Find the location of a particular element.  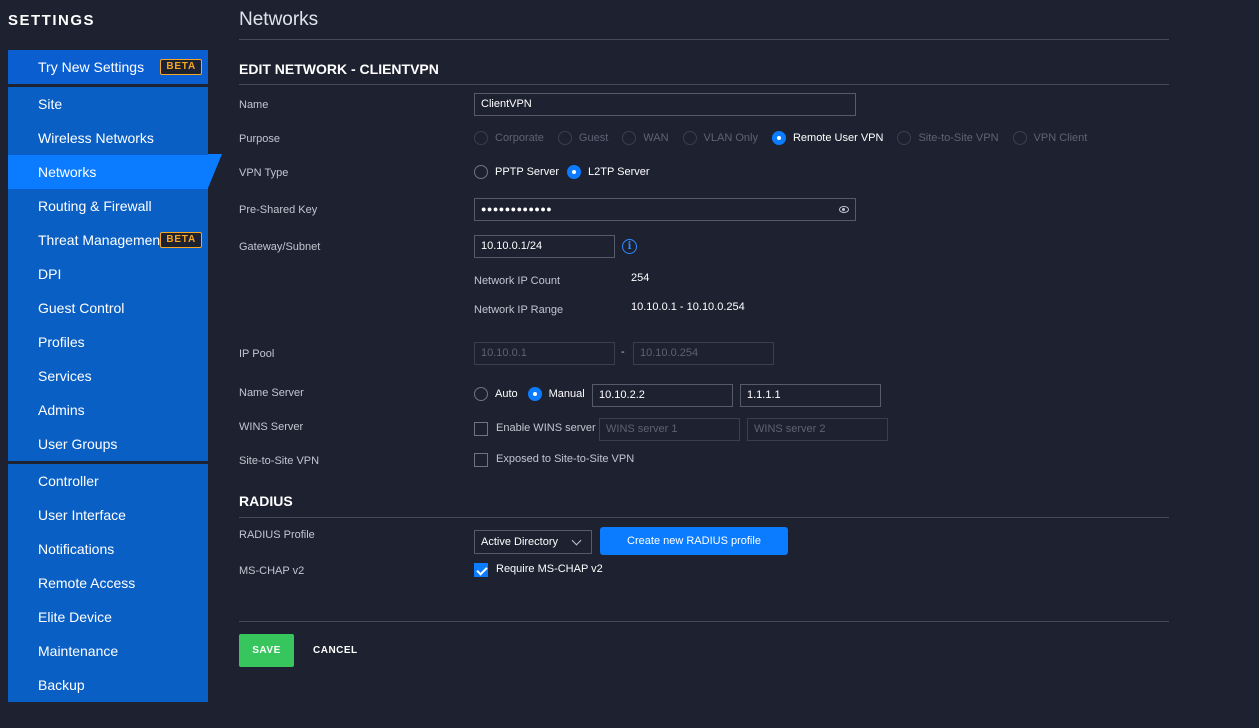

sidebar-item-guest-control: Guest Control is located at coordinates (108, 308).